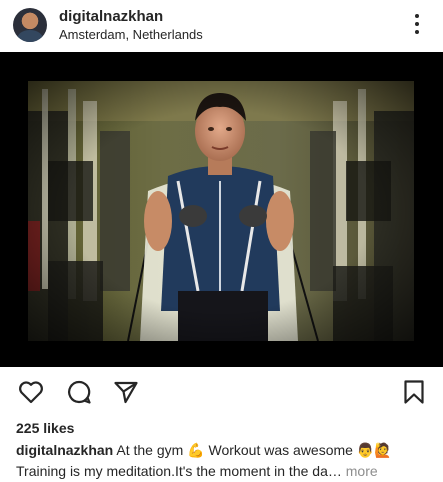 This screenshot has height=482, width=443. What do you see at coordinates (414, 392) in the screenshot?
I see `bookmark-icon` at bounding box center [414, 392].